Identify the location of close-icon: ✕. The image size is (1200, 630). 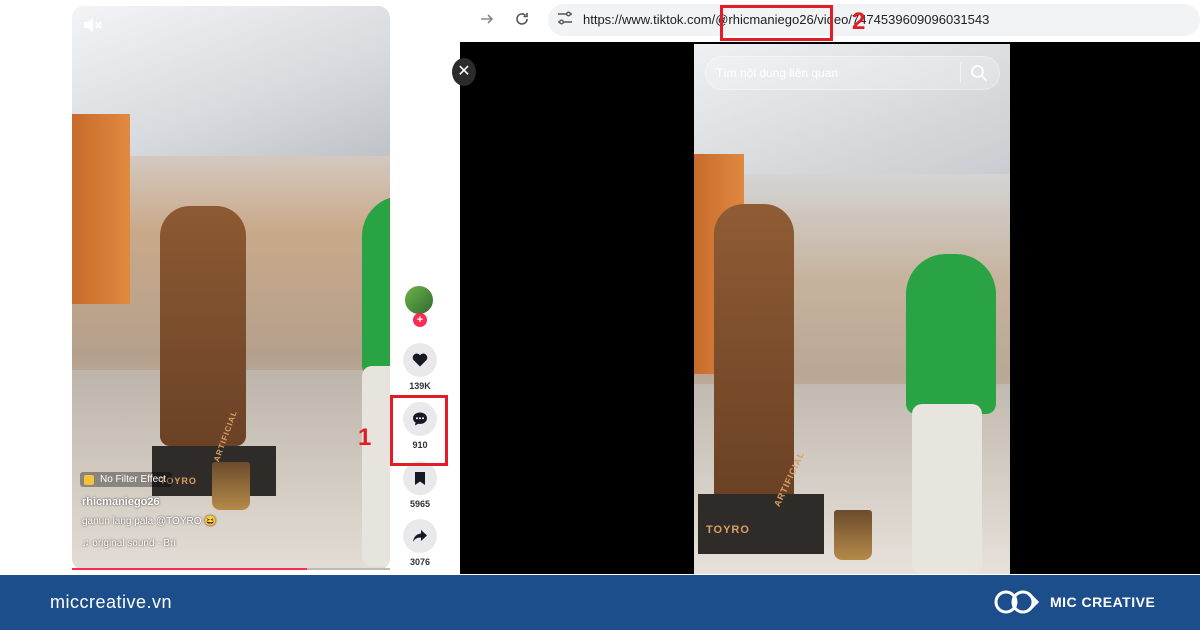
(464, 71).